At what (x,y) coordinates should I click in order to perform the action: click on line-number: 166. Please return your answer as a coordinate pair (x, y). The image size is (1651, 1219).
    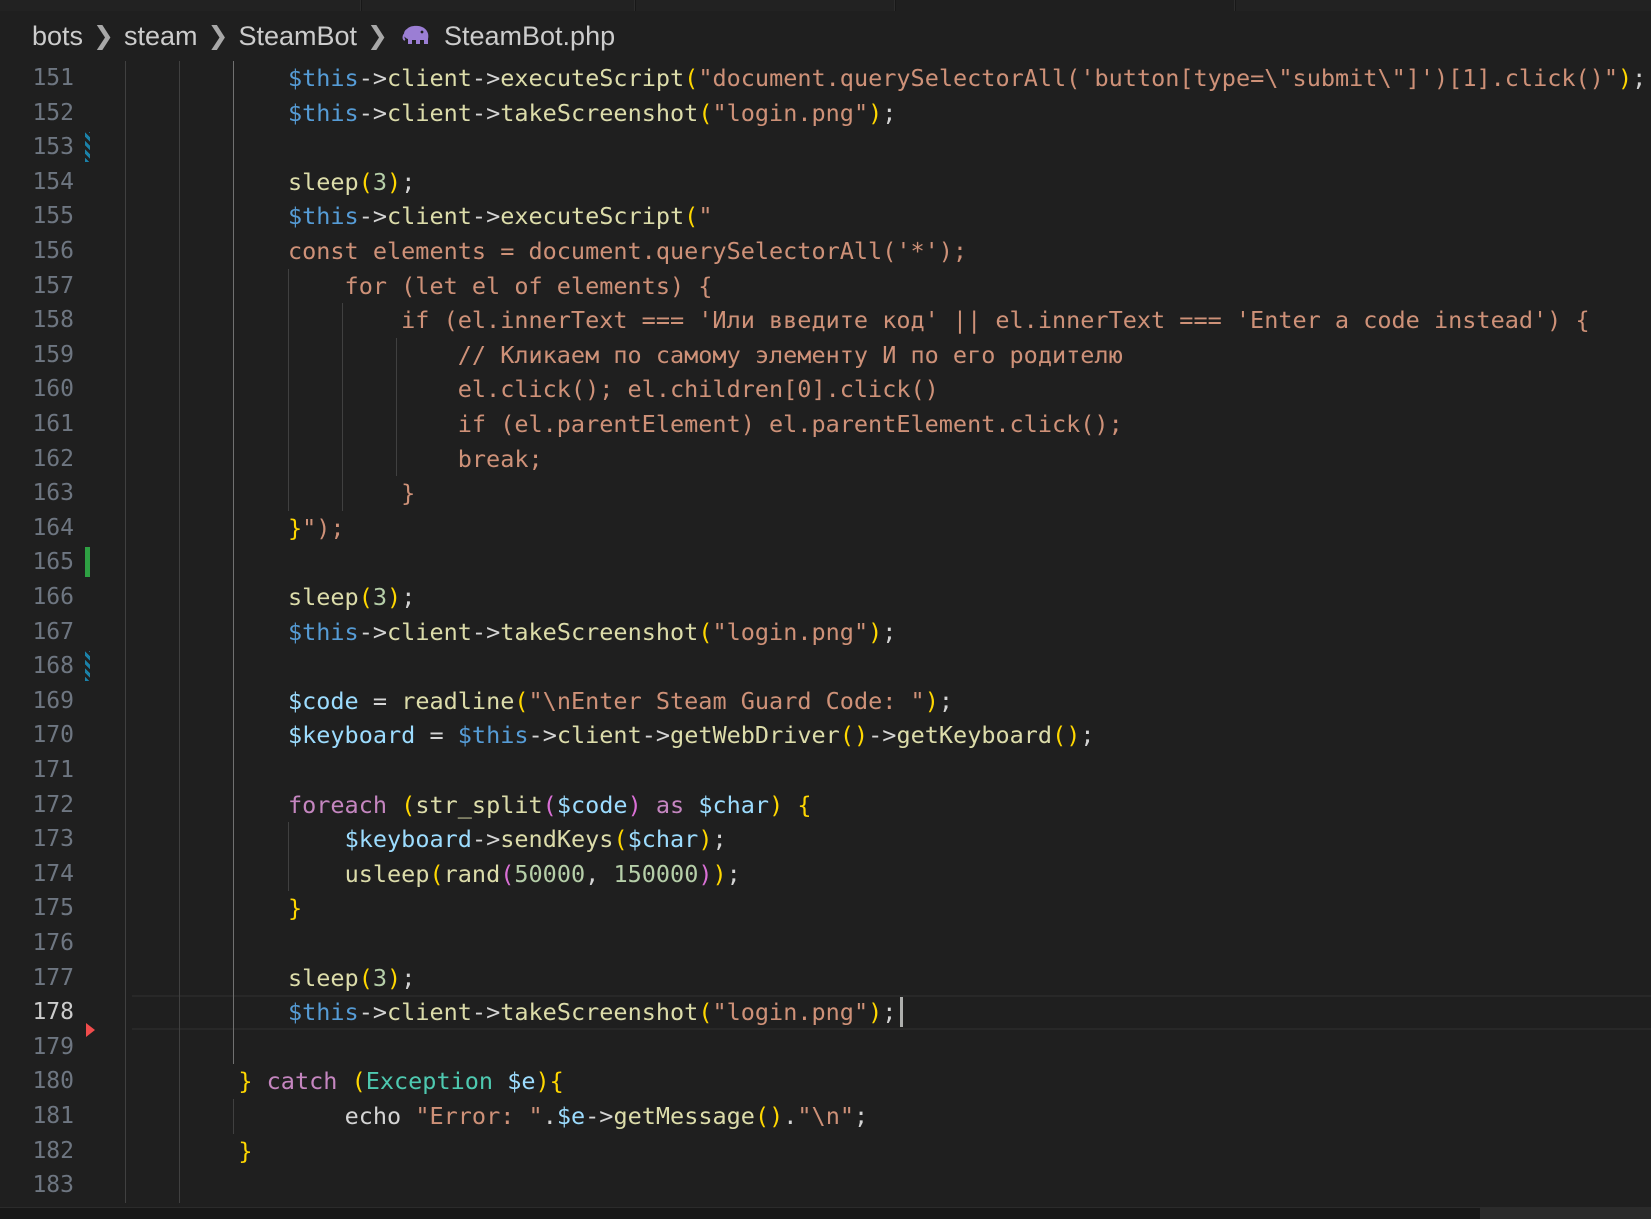
    Looking at the image, I should click on (37, 597).